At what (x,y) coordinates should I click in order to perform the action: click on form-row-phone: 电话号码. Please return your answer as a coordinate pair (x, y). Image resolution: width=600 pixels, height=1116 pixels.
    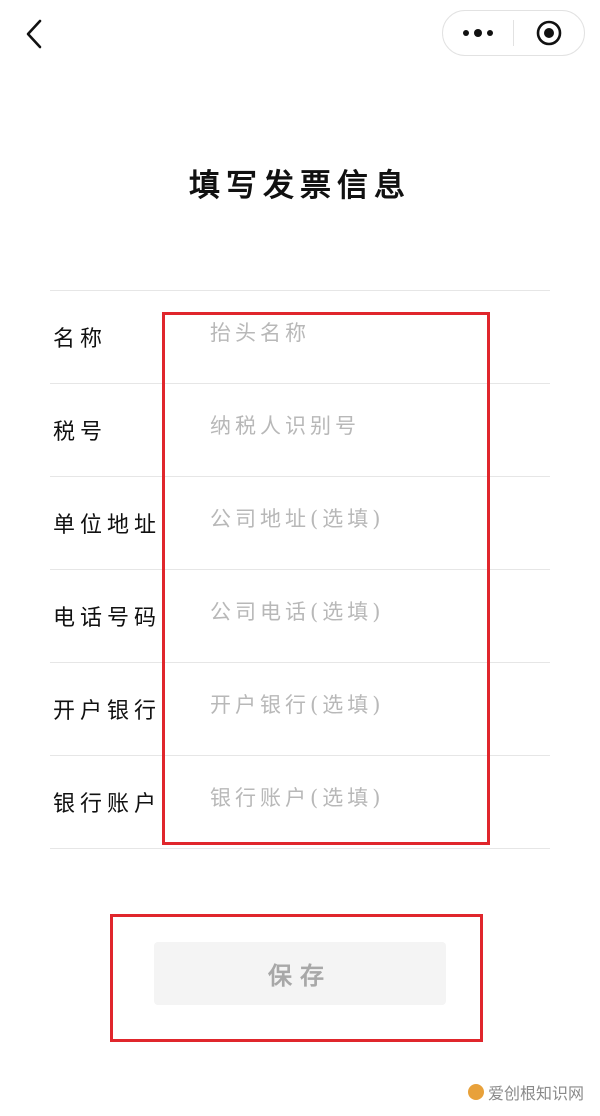
    Looking at the image, I should click on (300, 616).